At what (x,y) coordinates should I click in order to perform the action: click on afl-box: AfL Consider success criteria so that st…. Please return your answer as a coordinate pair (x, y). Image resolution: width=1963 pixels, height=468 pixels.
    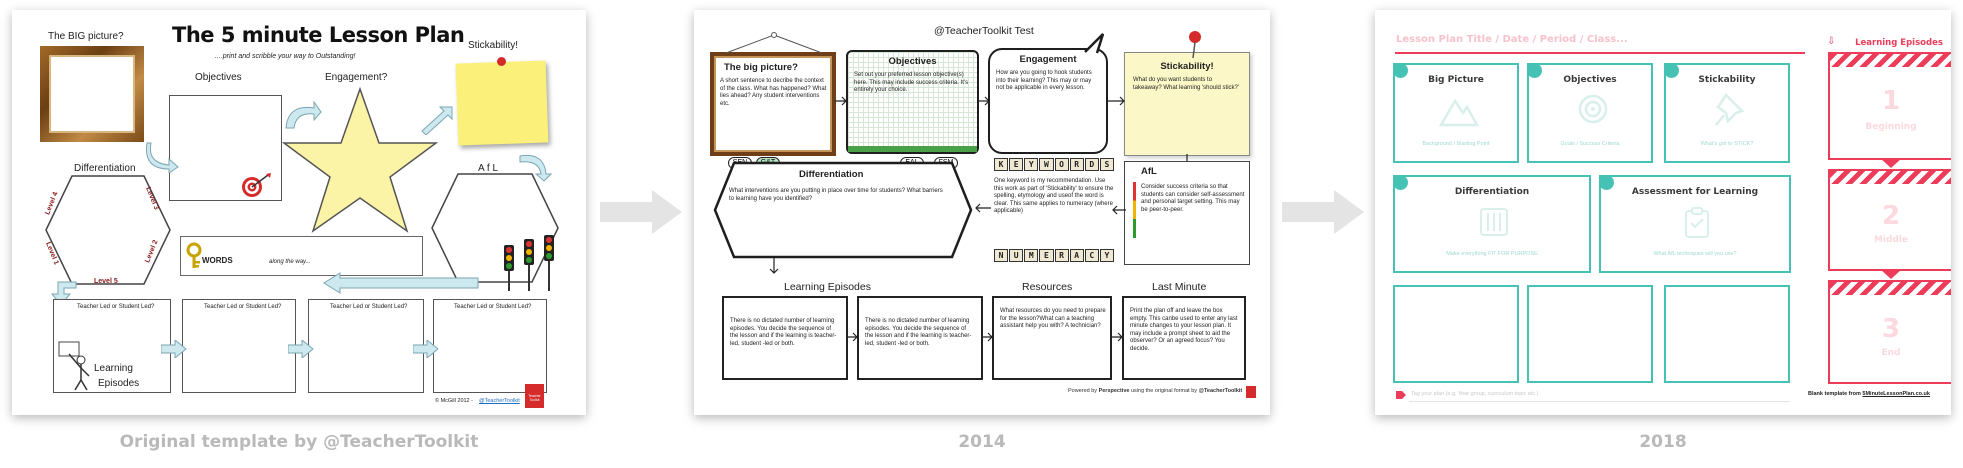
    Looking at the image, I should click on (1187, 213).